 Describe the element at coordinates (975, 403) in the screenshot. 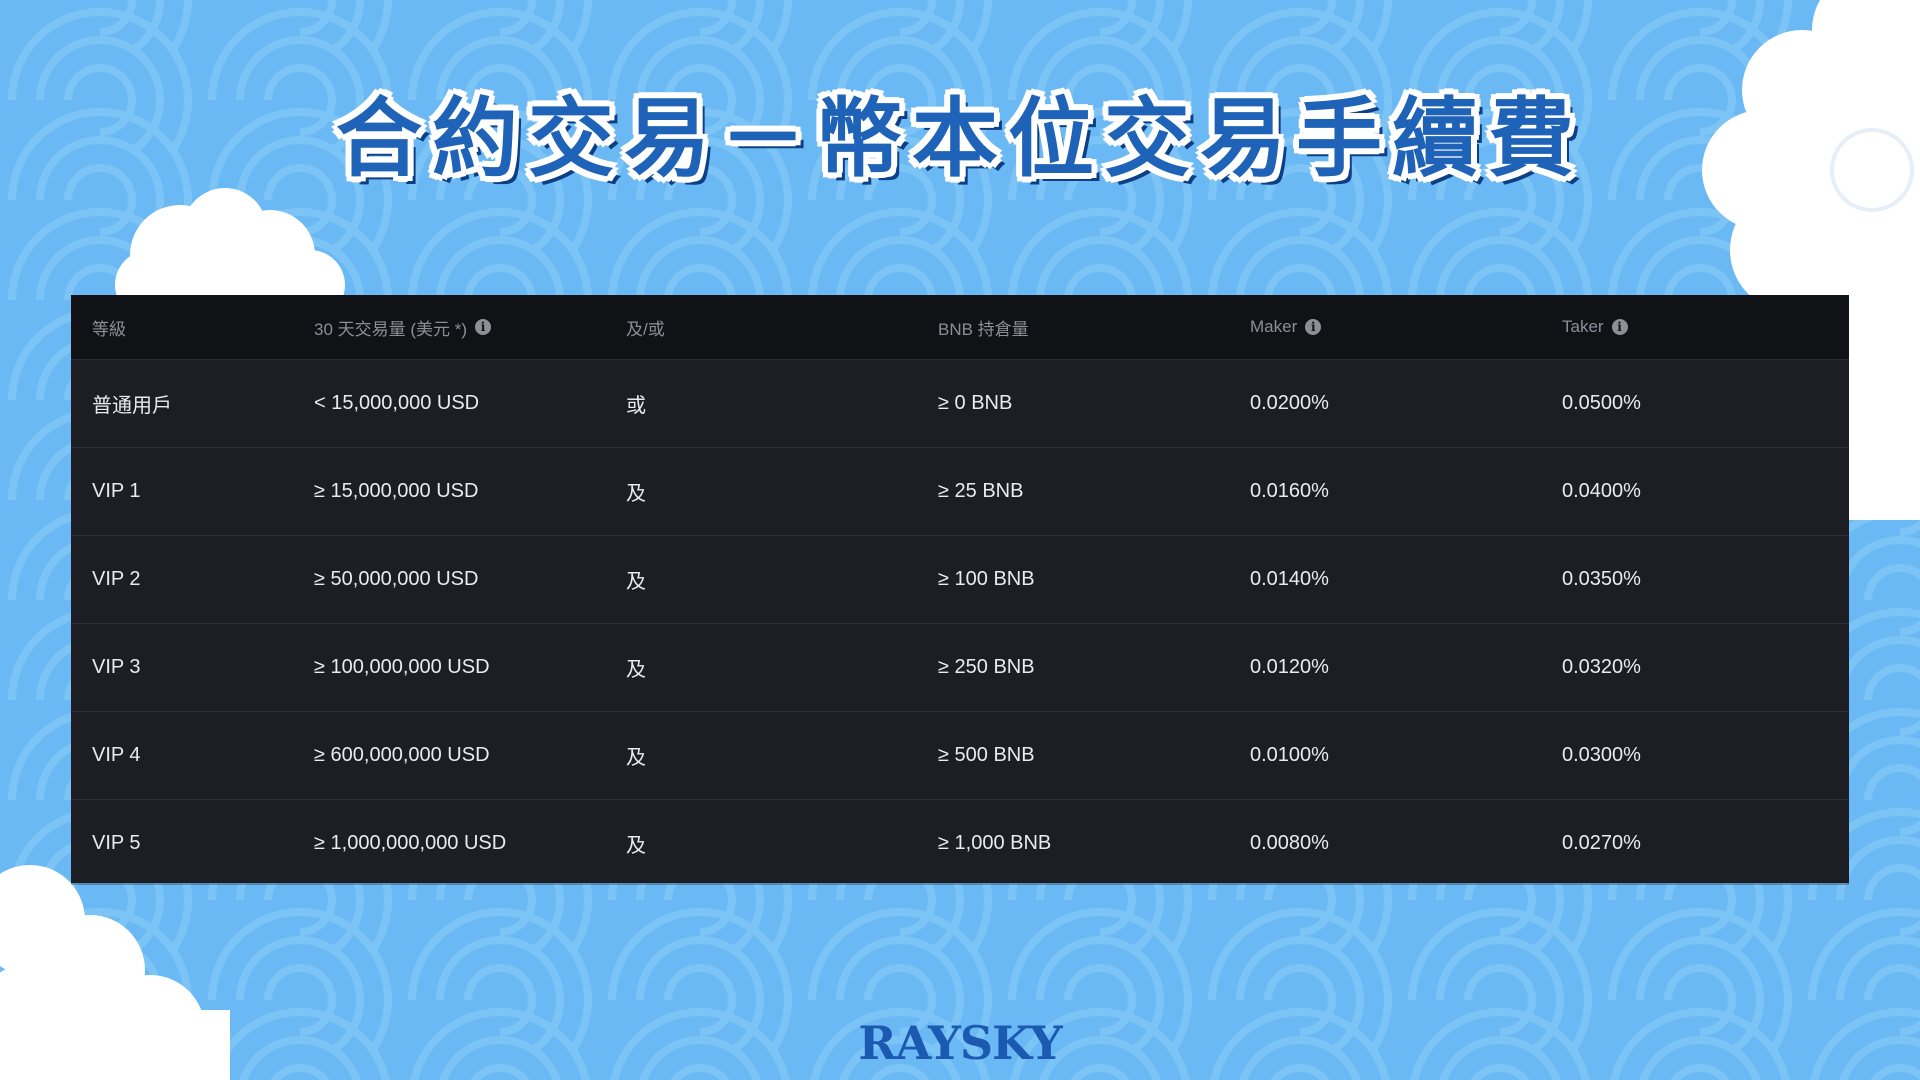

I see `cell-bnb: ≥ 0 BNB` at that location.